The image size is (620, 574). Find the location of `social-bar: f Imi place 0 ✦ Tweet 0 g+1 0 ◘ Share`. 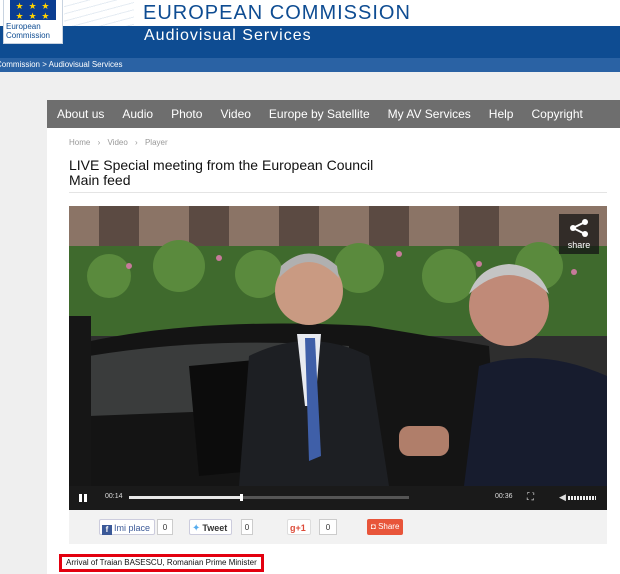

social-bar: f Imi place 0 ✦ Tweet 0 g+1 0 ◘ Share is located at coordinates (338, 527).